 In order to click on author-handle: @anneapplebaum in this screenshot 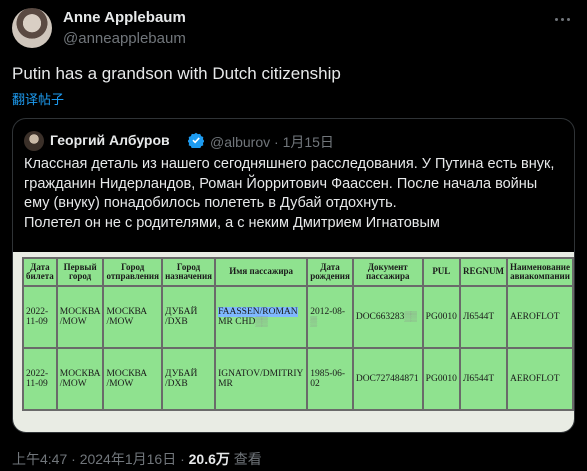, I will do `click(124, 38)`.